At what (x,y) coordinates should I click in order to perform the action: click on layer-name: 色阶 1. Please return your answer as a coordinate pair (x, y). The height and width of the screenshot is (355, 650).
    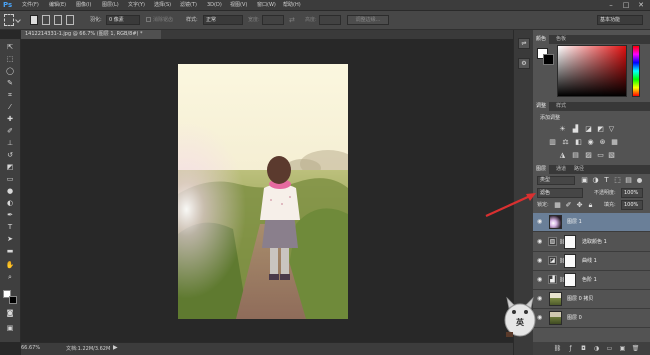
    Looking at the image, I should click on (589, 280).